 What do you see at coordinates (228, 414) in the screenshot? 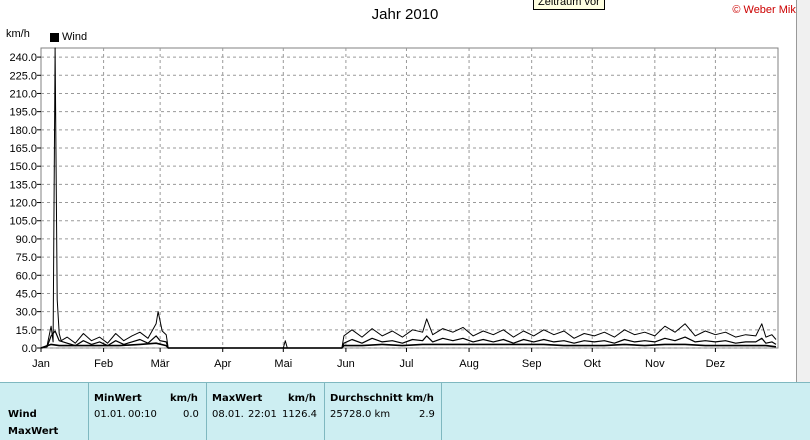
I see `maxwert-date: 08.01.` at bounding box center [228, 414].